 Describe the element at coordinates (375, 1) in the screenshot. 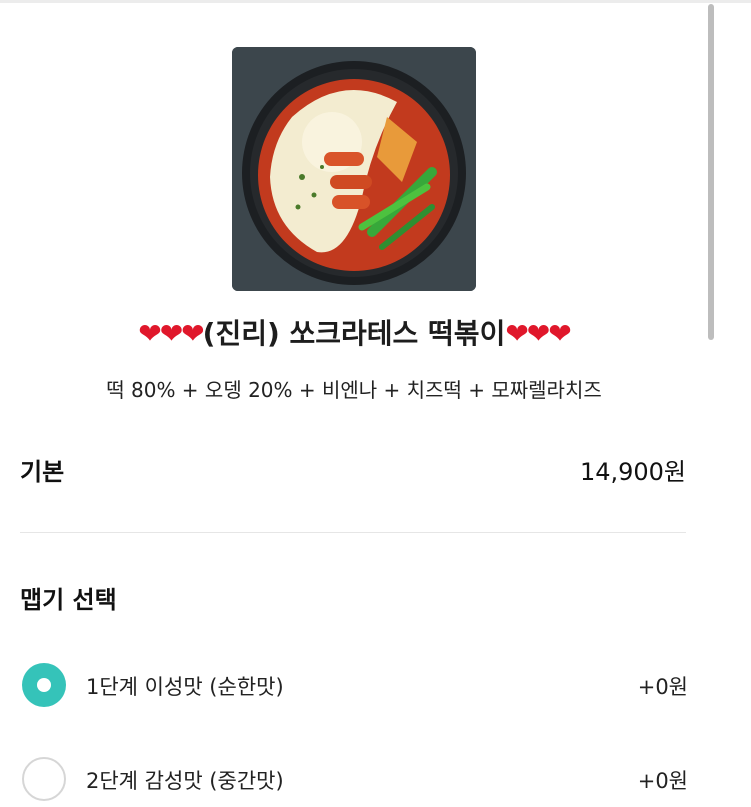

I see `top-divider` at that location.